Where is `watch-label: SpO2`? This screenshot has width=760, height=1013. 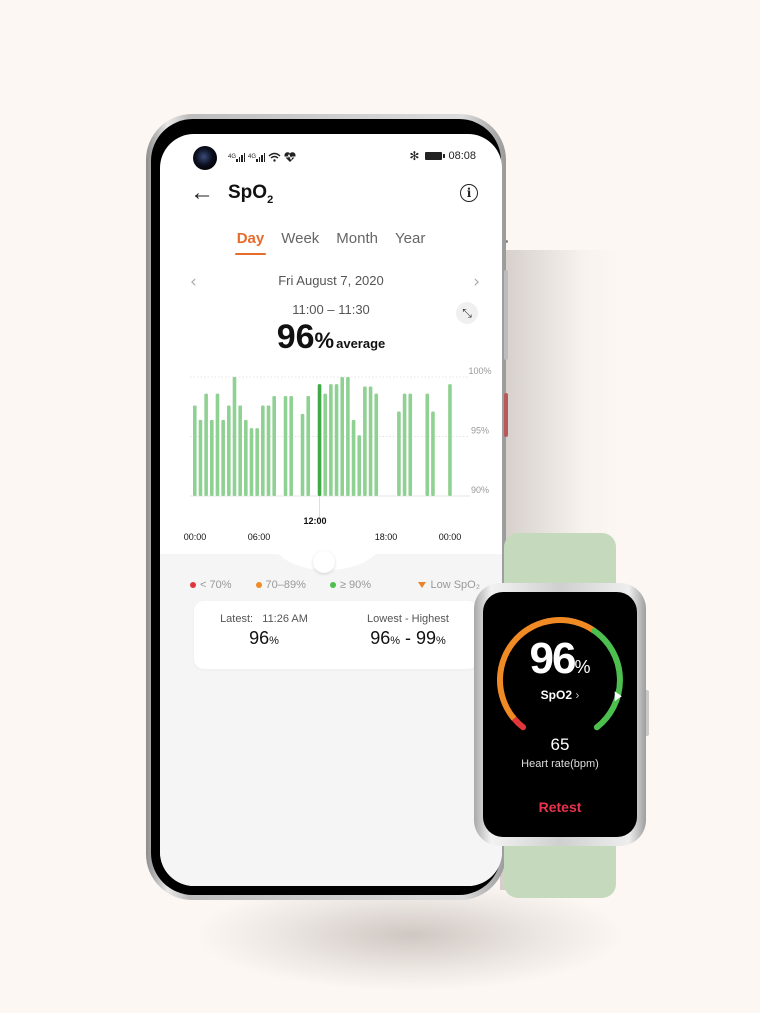 watch-label: SpO2 is located at coordinates (556, 695).